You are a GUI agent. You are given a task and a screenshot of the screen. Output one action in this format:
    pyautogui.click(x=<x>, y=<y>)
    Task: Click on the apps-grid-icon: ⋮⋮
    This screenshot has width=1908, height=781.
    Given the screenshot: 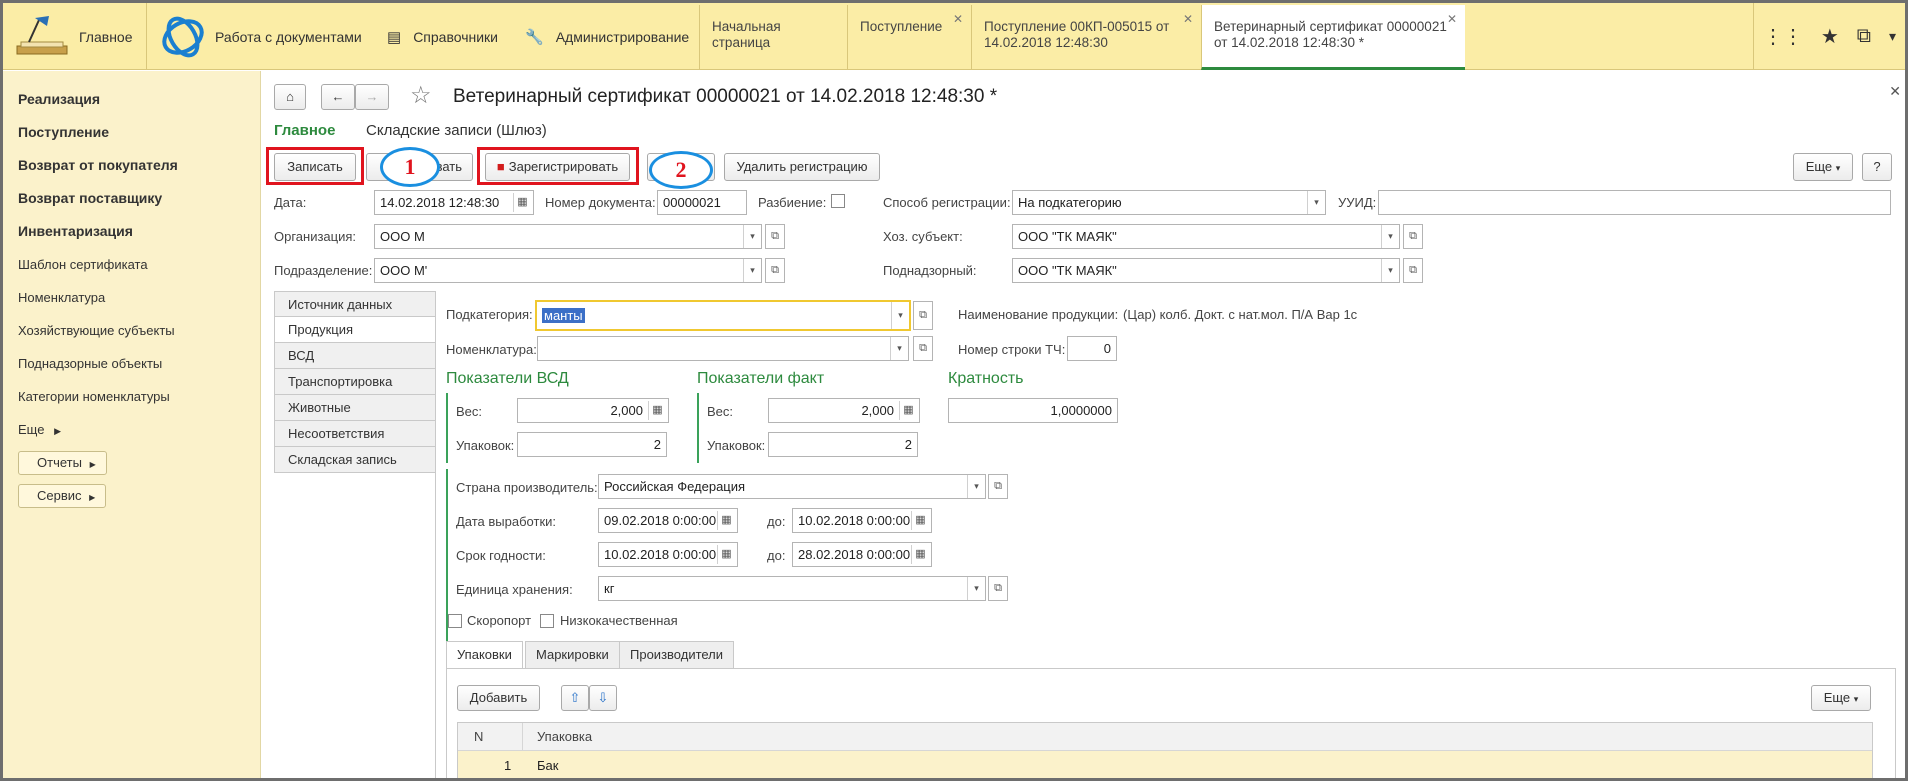 What is the action you would take?
    pyautogui.click(x=1783, y=36)
    